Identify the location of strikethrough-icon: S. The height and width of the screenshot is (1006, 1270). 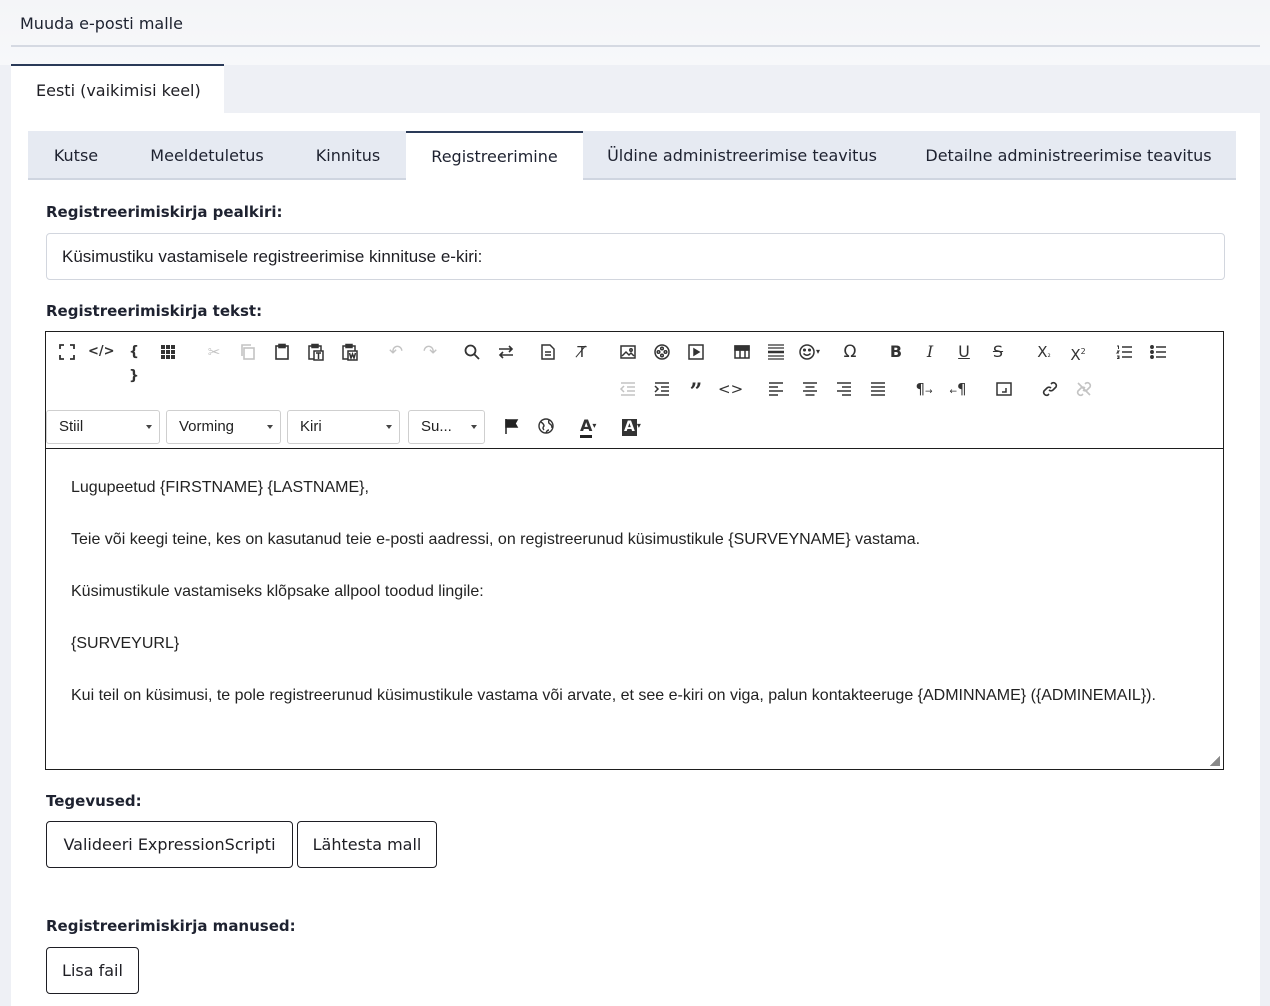
(998, 352).